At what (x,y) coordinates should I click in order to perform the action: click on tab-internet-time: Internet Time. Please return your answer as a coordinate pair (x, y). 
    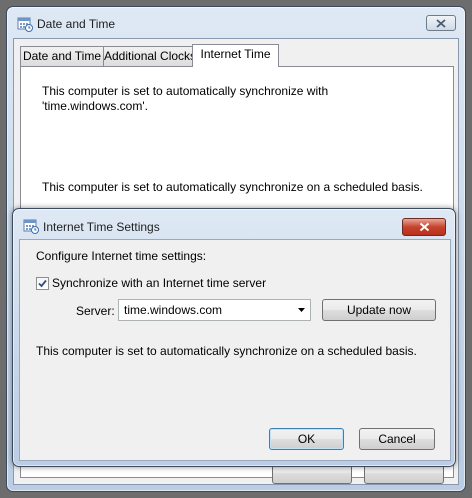
    Looking at the image, I should click on (235, 55).